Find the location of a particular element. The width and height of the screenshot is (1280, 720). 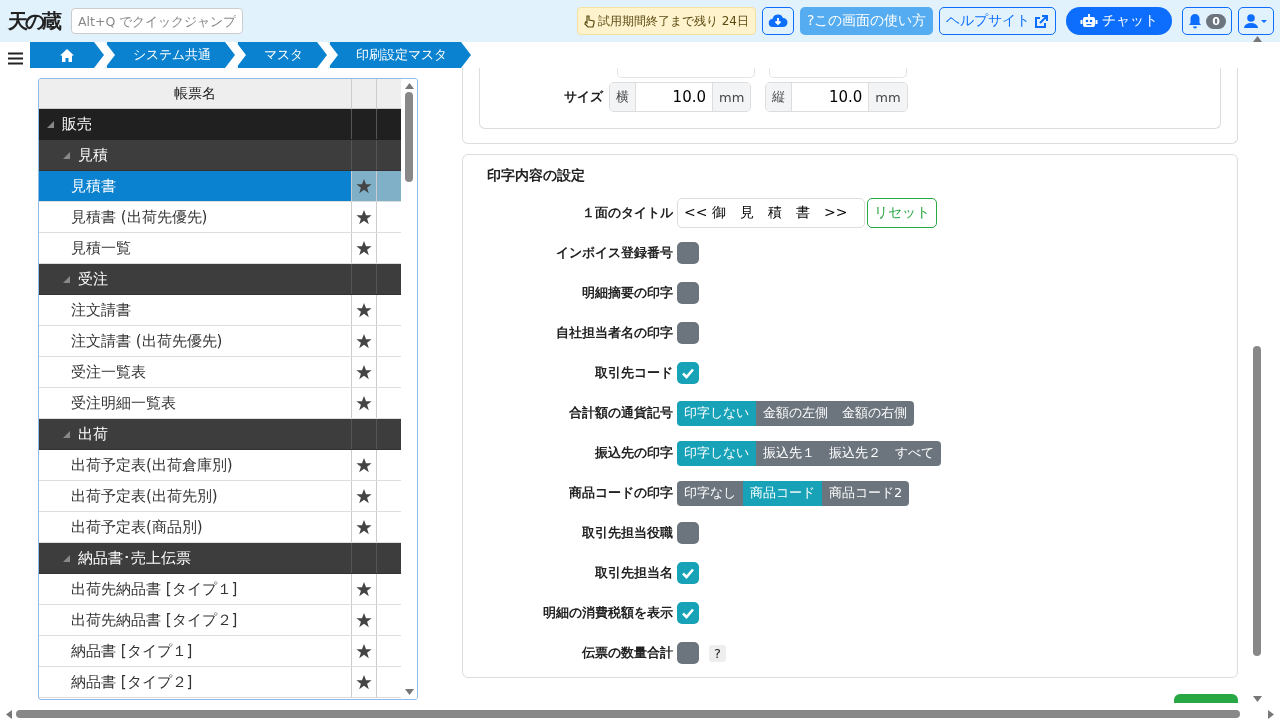

user-menu-button is located at coordinates (1256, 21).